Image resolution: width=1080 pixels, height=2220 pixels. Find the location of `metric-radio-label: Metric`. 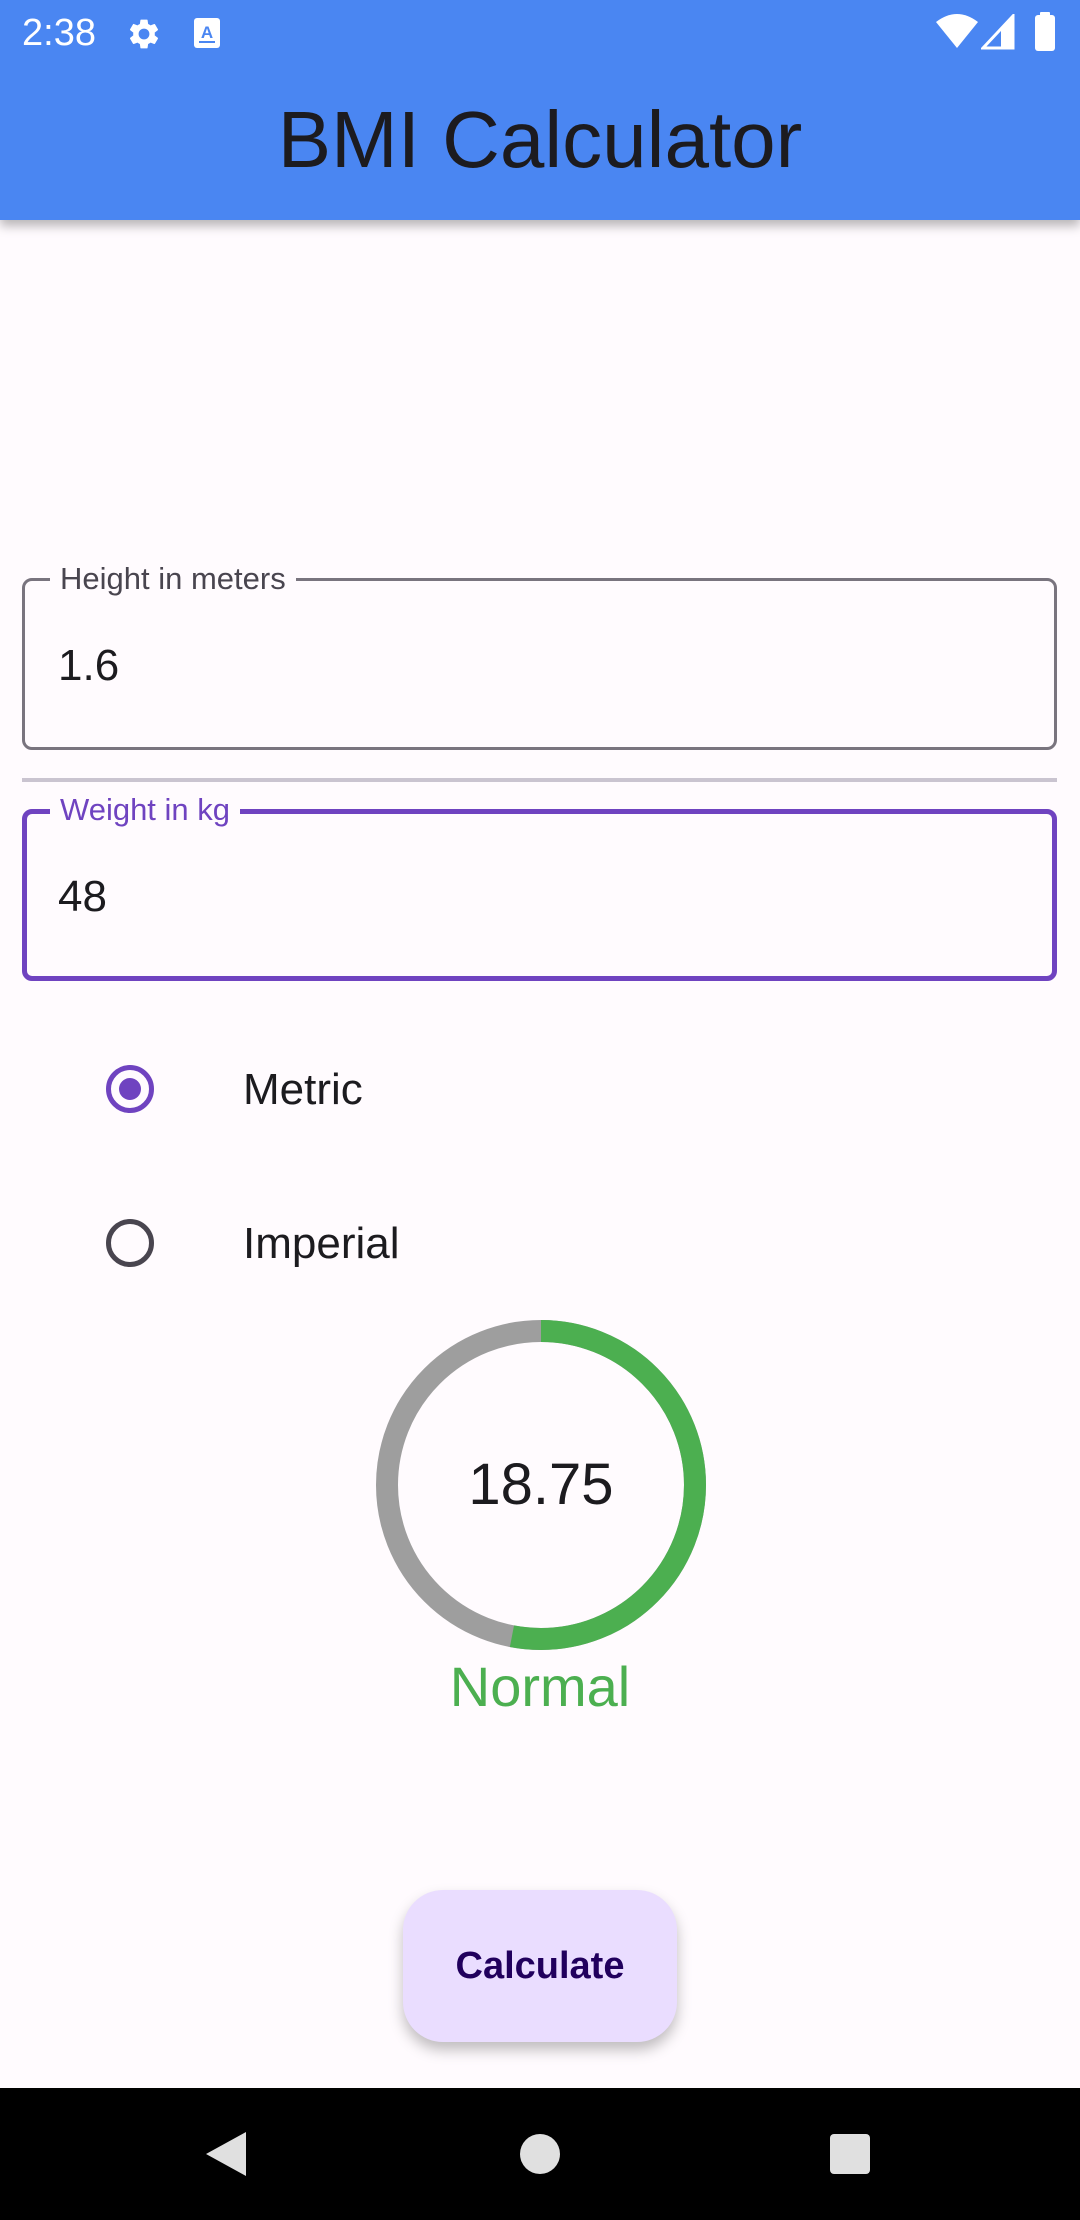

metric-radio-label: Metric is located at coordinates (303, 1089).